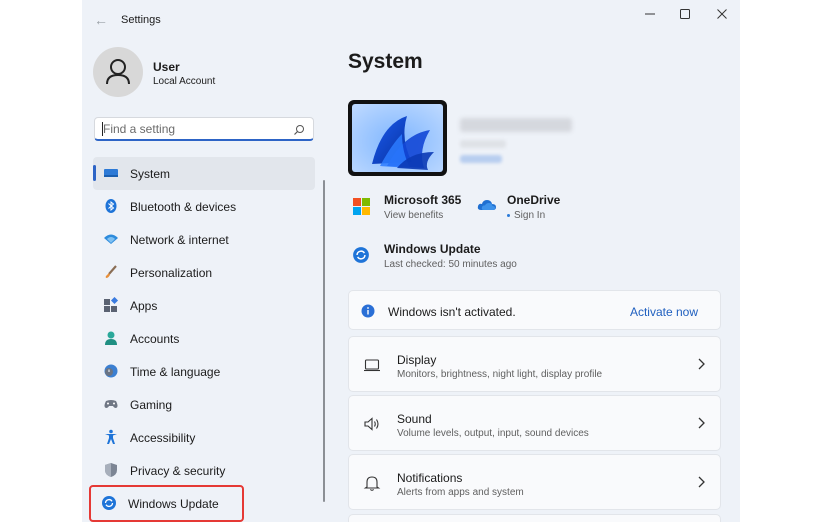  I want to click on sidebar-item-privacy-security: Privacy & security, so click(204, 470).